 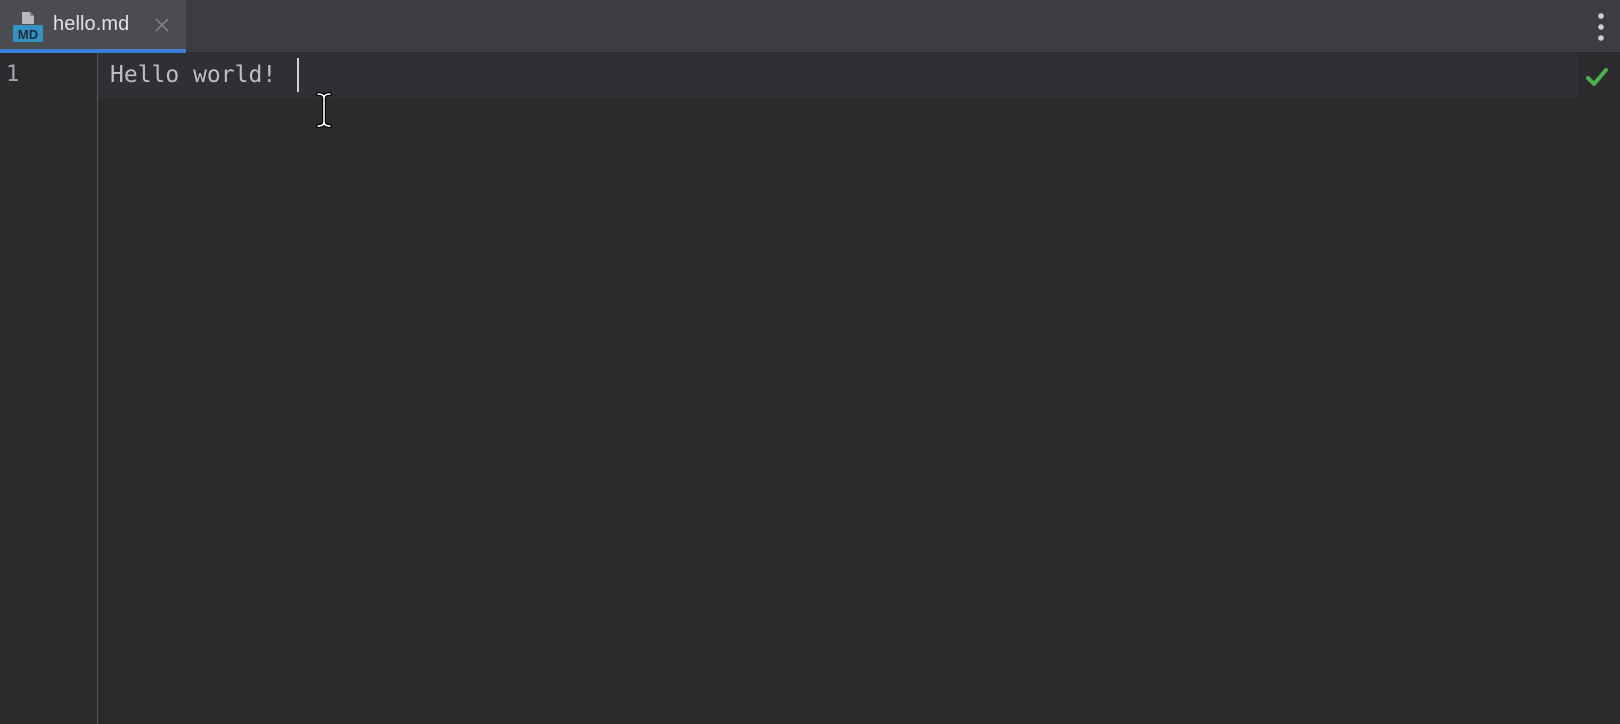 What do you see at coordinates (324, 110) in the screenshot?
I see `text-cursor-icon` at bounding box center [324, 110].